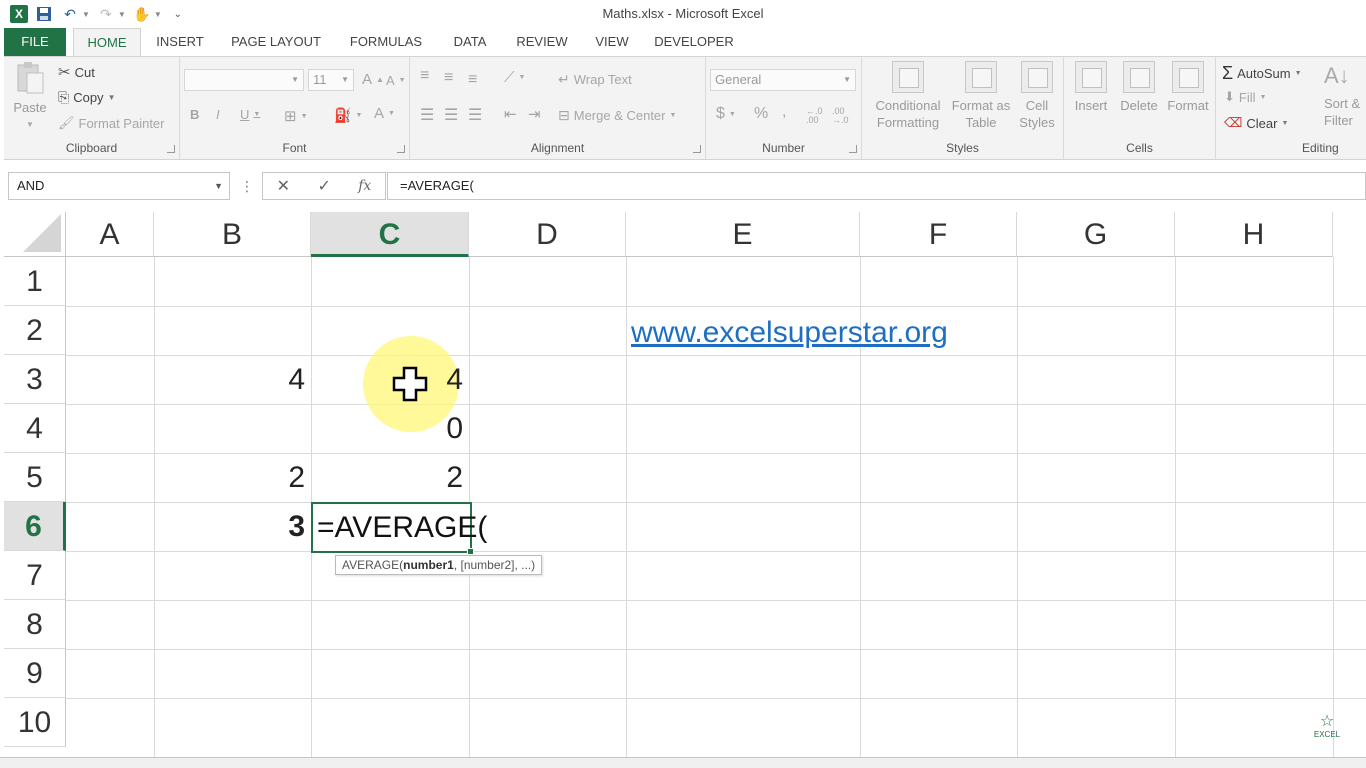 The width and height of the screenshot is (1366, 768). Describe the element at coordinates (232, 379) in the screenshot. I see `cell-b3: 4` at that location.